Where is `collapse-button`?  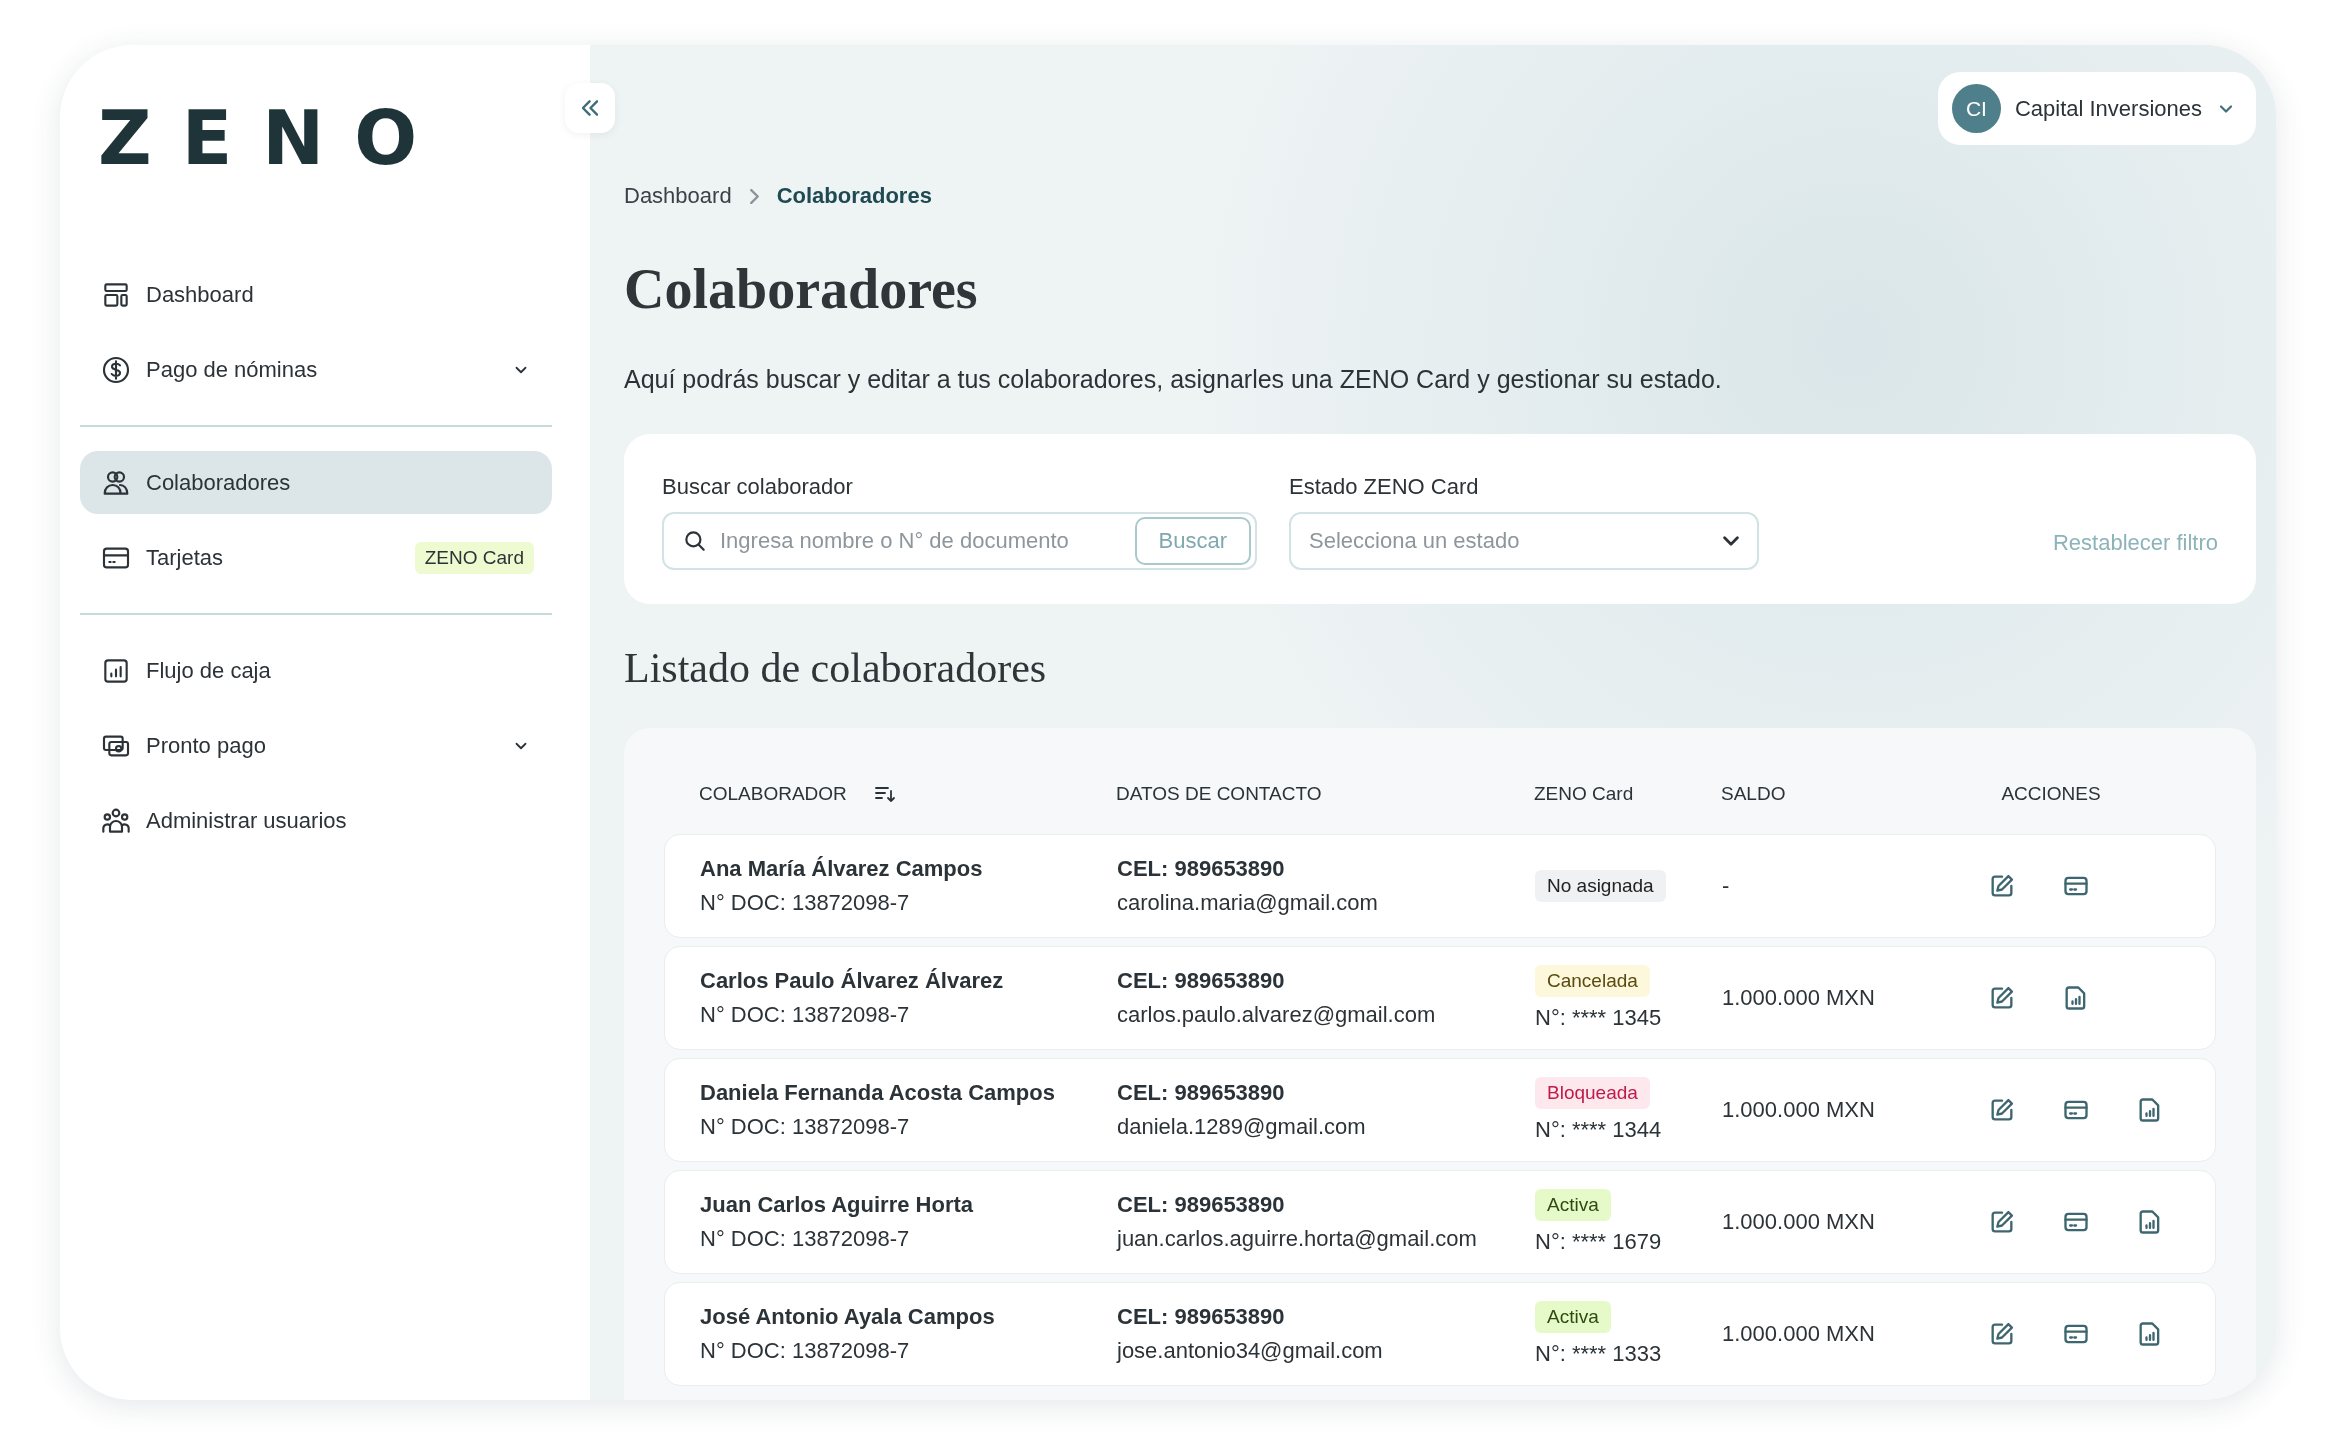 collapse-button is located at coordinates (590, 108).